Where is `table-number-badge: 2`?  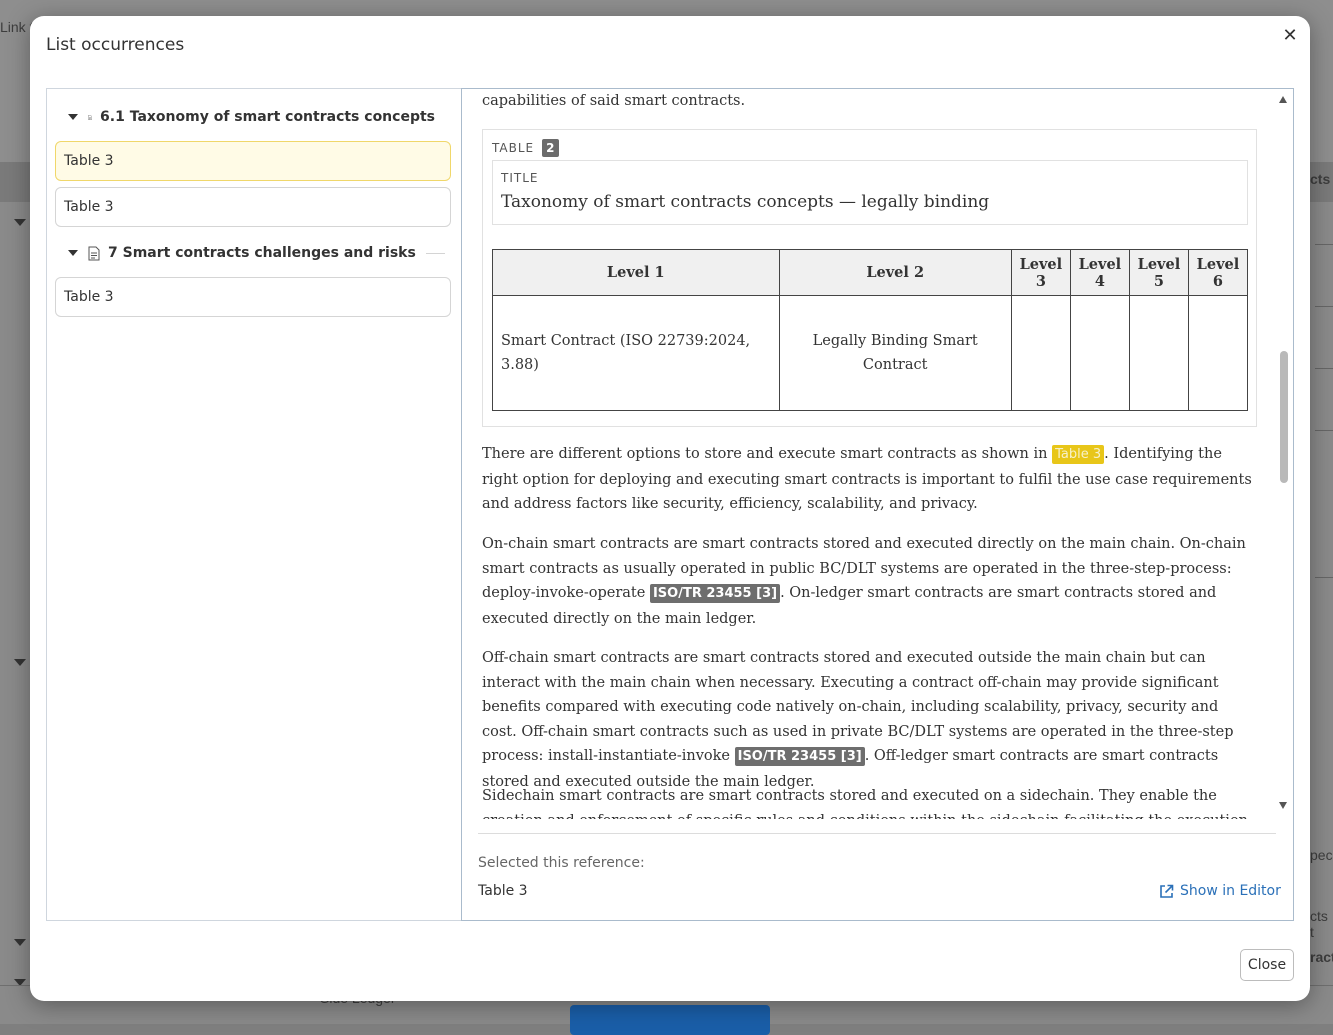
table-number-badge: 2 is located at coordinates (551, 148).